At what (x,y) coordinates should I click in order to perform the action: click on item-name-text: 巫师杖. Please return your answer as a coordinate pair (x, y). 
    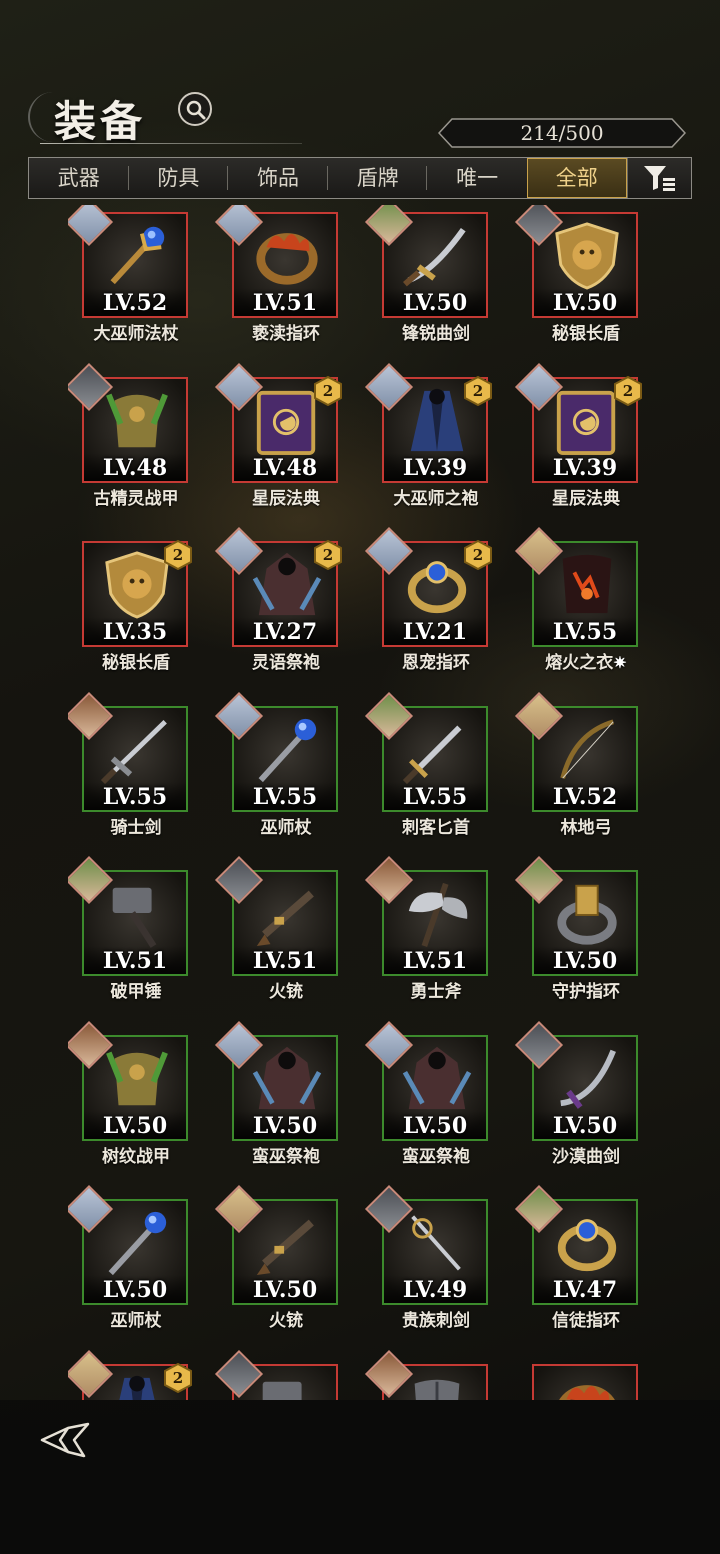
    Looking at the image, I should click on (136, 1321).